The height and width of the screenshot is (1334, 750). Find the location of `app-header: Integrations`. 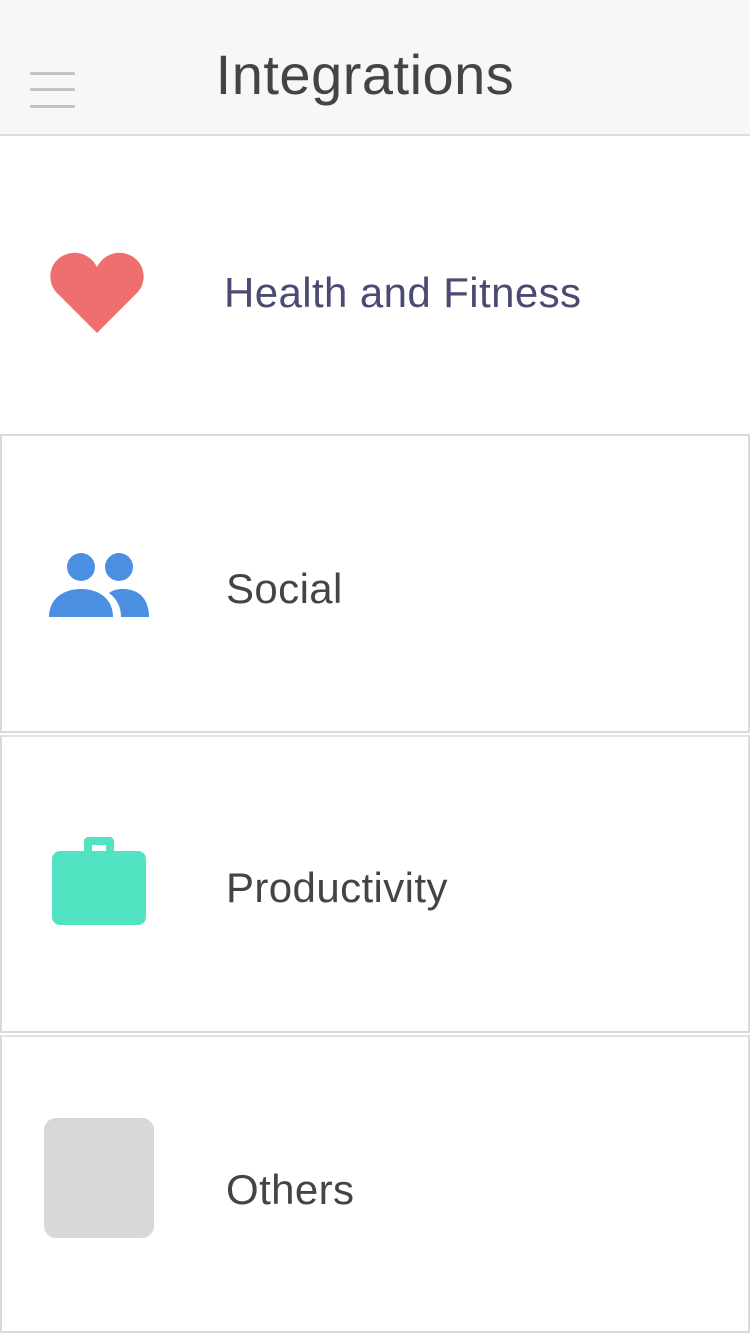

app-header: Integrations is located at coordinates (375, 68).